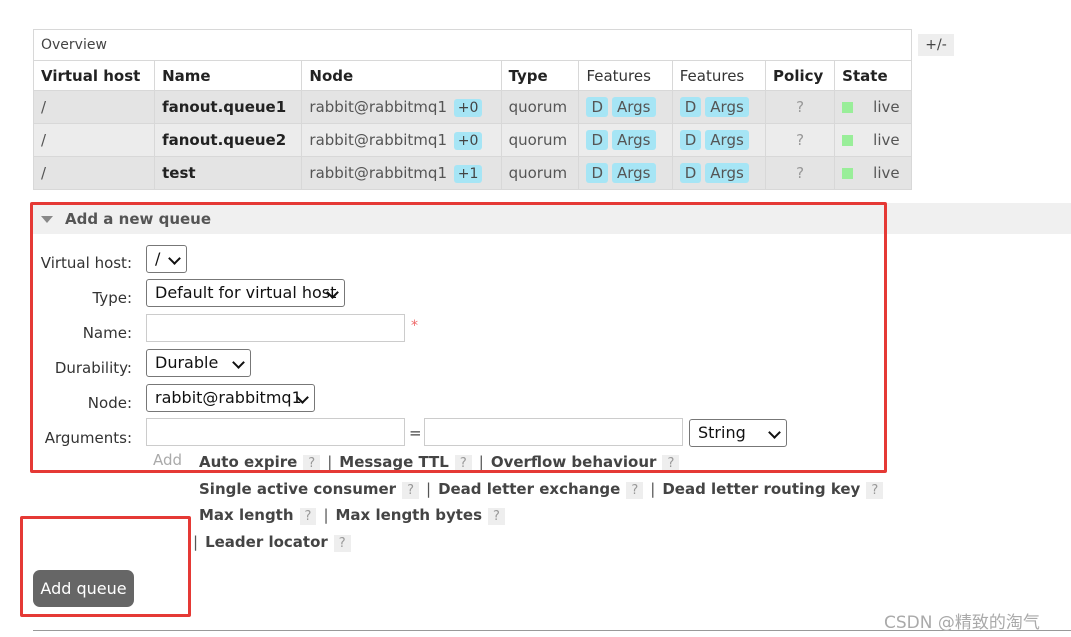 The image size is (1071, 637). Describe the element at coordinates (93, 368) in the screenshot. I see `durability-label: Durability:` at that location.